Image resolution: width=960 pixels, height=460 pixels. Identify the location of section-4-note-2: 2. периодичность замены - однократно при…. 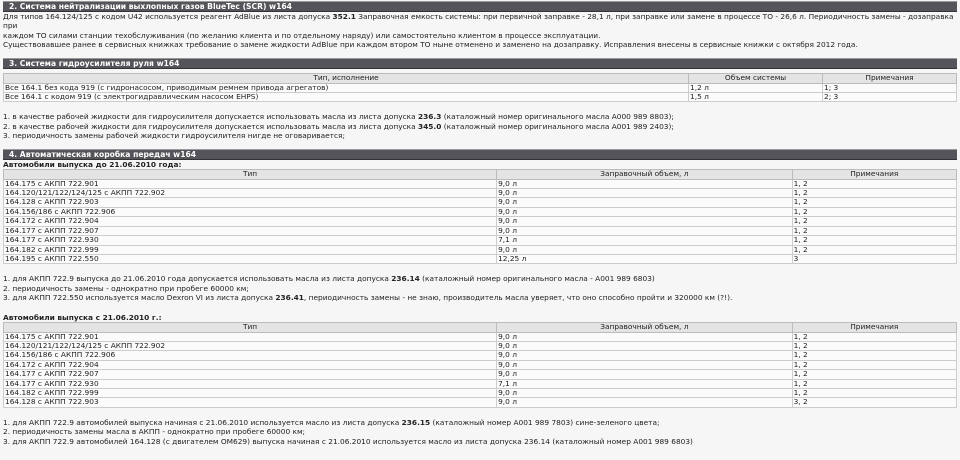
(126, 288).